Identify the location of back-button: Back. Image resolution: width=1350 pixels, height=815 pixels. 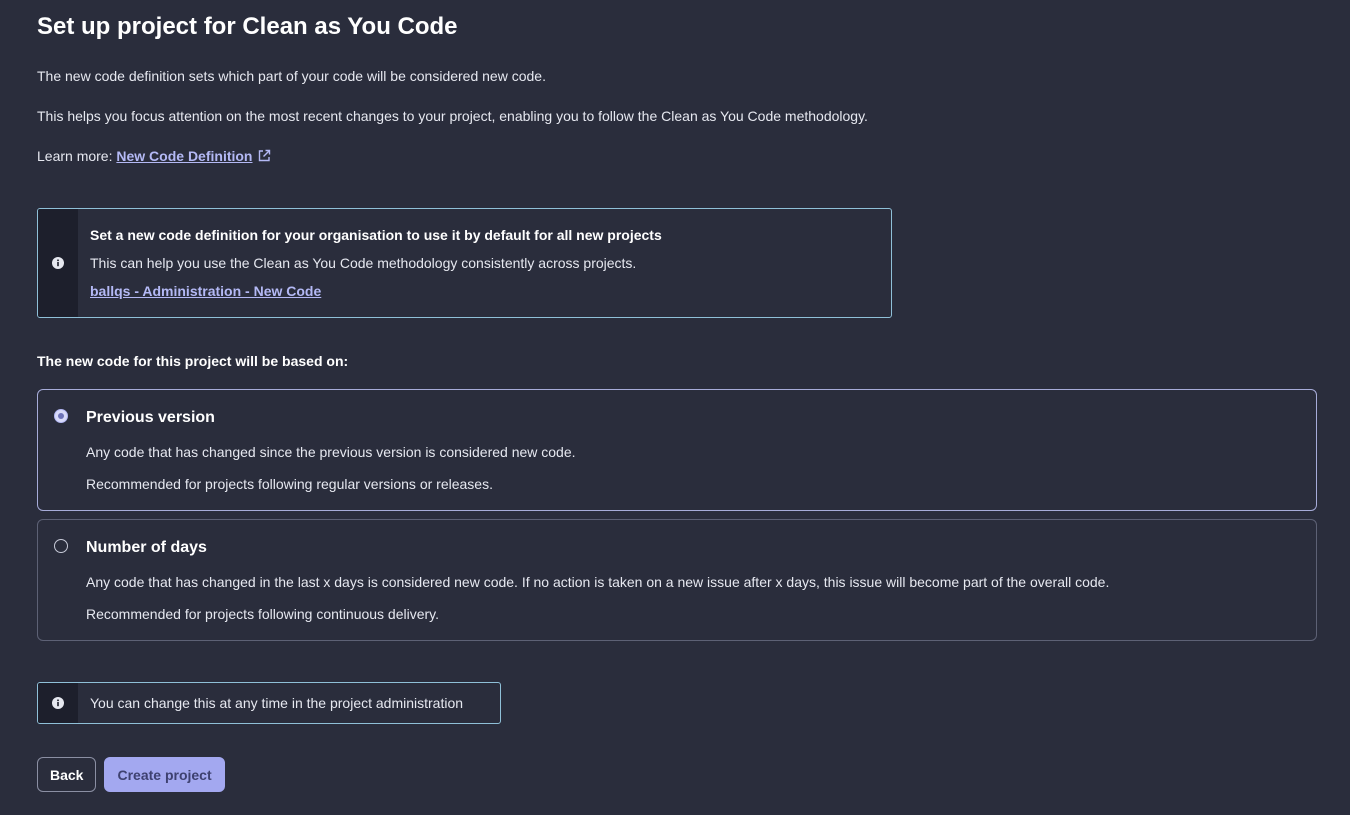
(67, 774).